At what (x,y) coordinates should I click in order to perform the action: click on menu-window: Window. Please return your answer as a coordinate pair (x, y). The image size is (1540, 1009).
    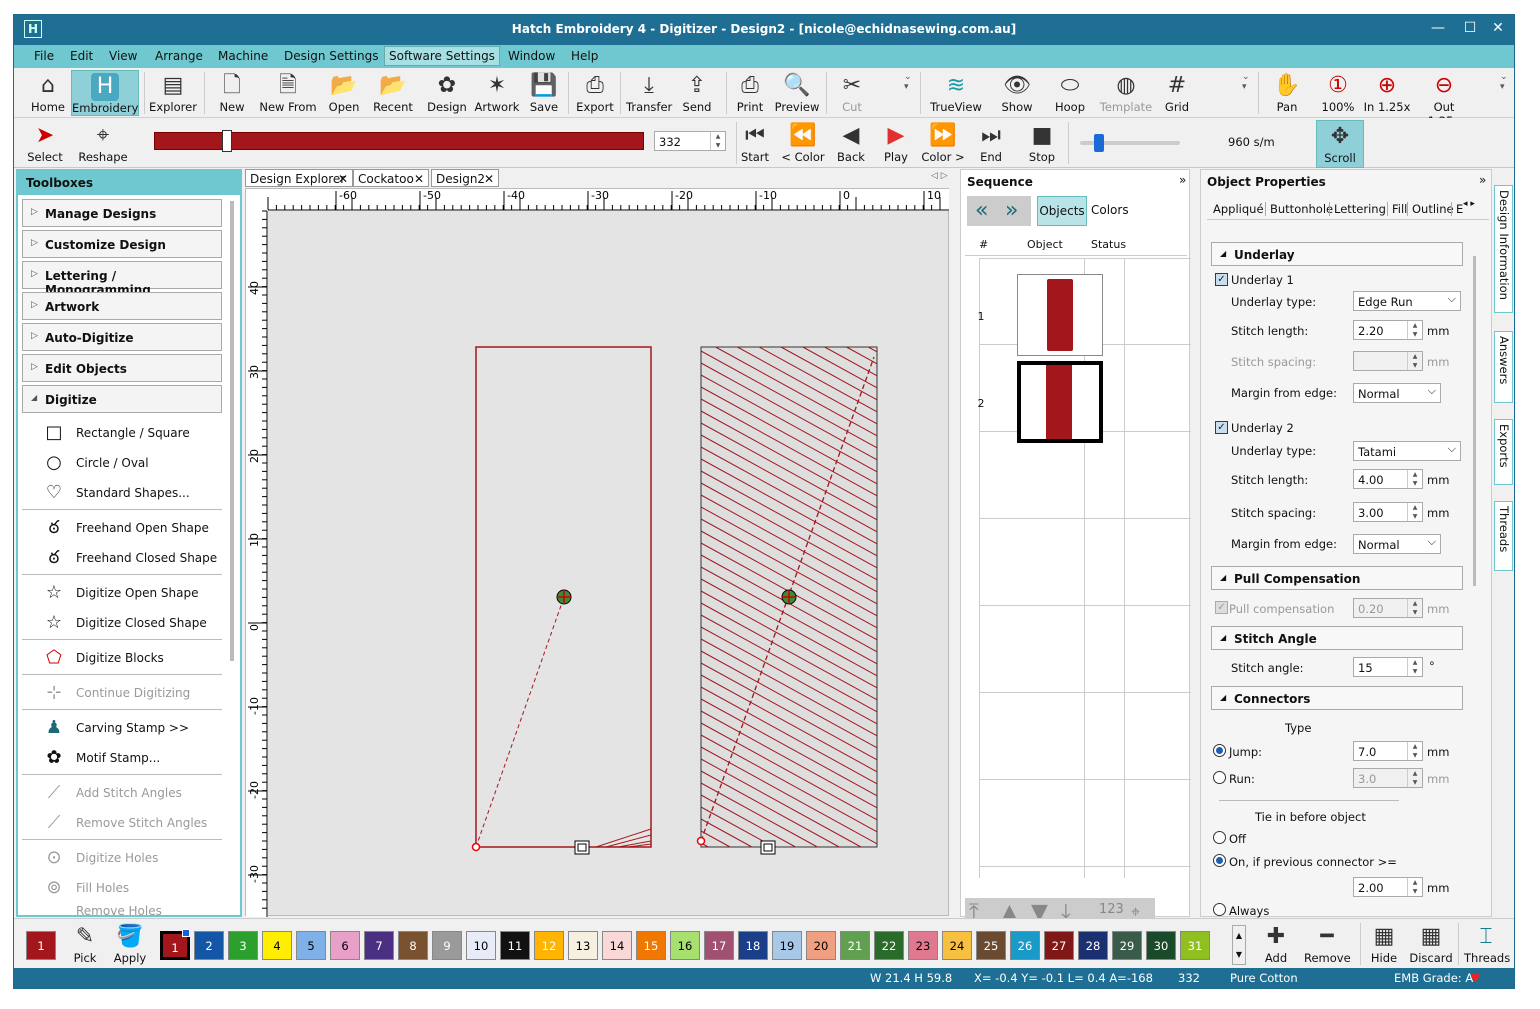
    Looking at the image, I should click on (531, 56).